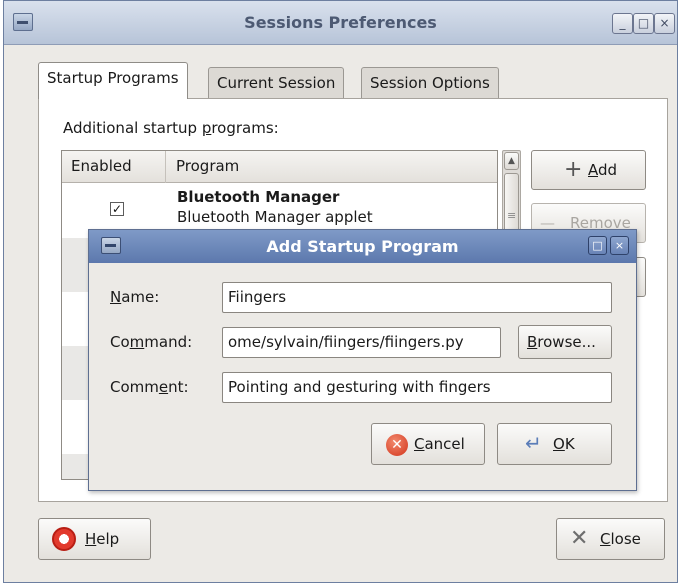 This screenshot has width=681, height=586. I want to click on help-lifebuoy-icon, so click(64, 539).